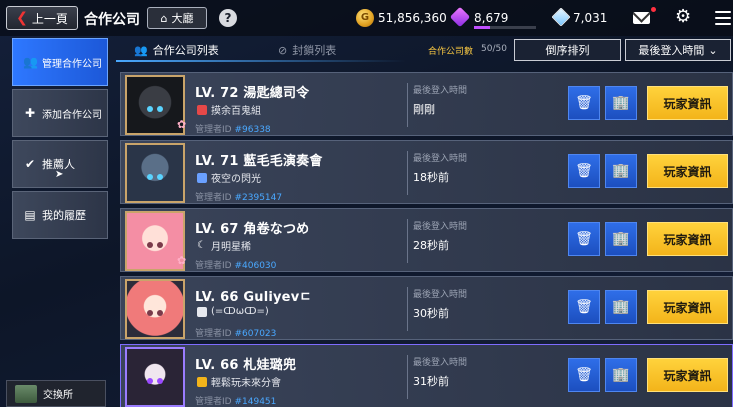 This screenshot has height=407, width=733. I want to click on gem-amount: 8,679, so click(491, 18).